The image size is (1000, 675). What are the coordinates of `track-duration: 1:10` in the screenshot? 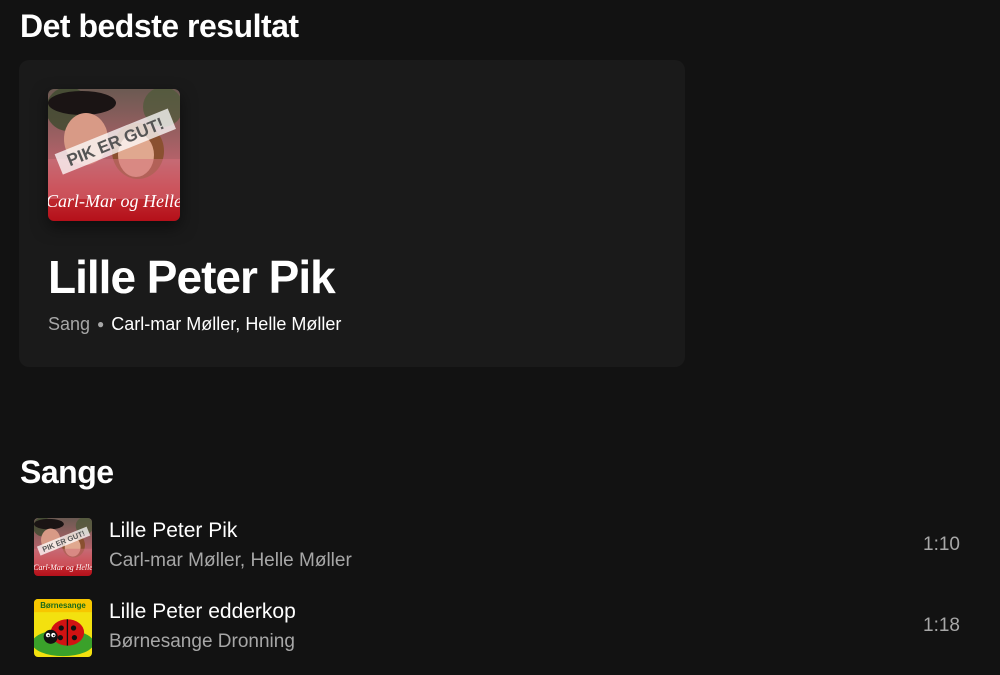 It's located at (941, 544).